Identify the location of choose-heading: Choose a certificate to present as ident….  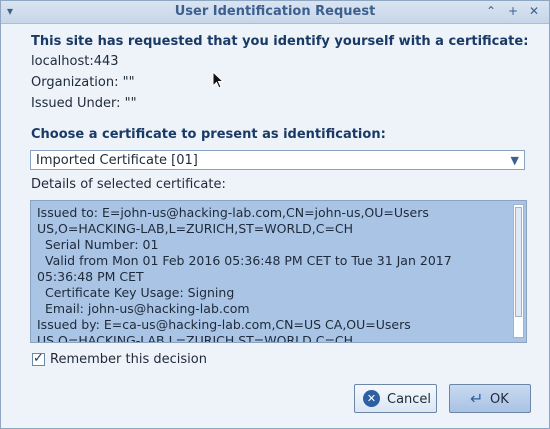
(208, 134).